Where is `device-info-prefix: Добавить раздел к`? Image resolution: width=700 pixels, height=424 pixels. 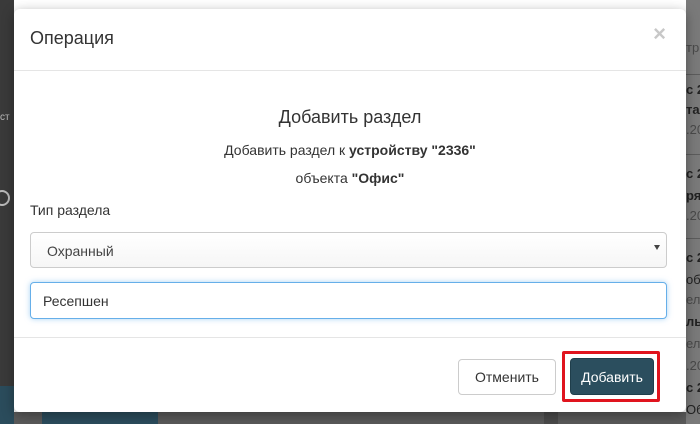 device-info-prefix: Добавить раздел к is located at coordinates (287, 150).